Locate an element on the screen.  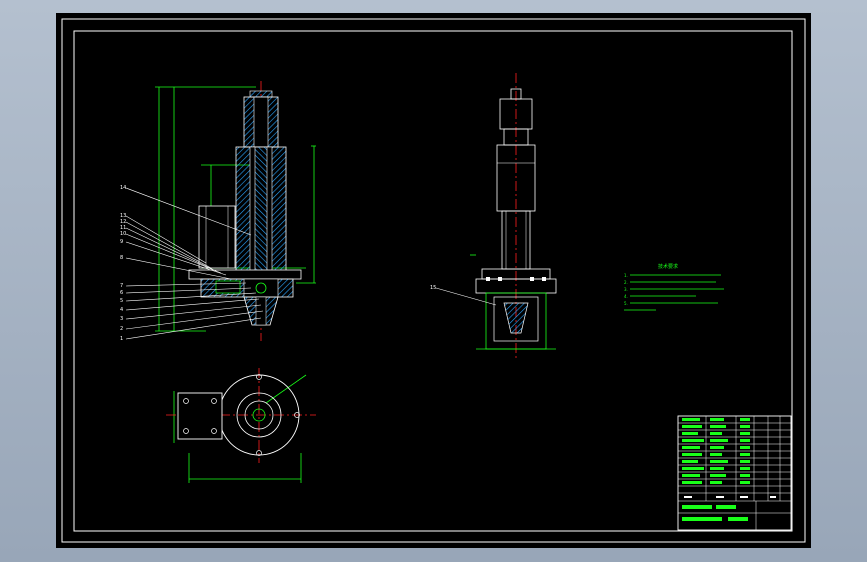
right-nozzle is located at coordinates (516, 318).